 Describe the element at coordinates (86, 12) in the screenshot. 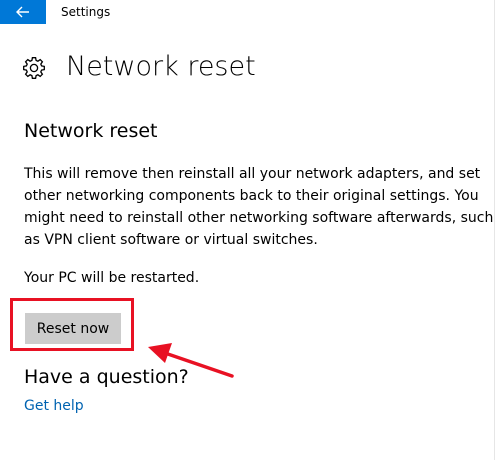

I see `window-title: Settings` at that location.